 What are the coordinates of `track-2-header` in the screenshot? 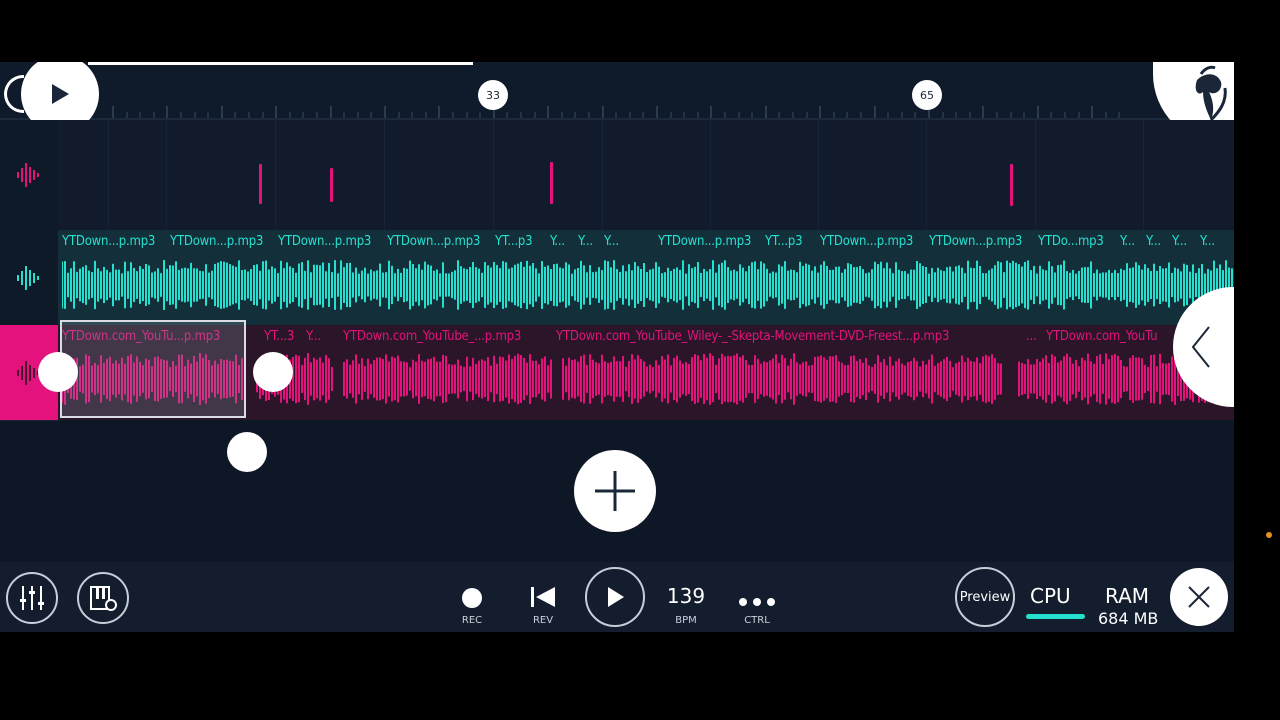 It's located at (29, 278).